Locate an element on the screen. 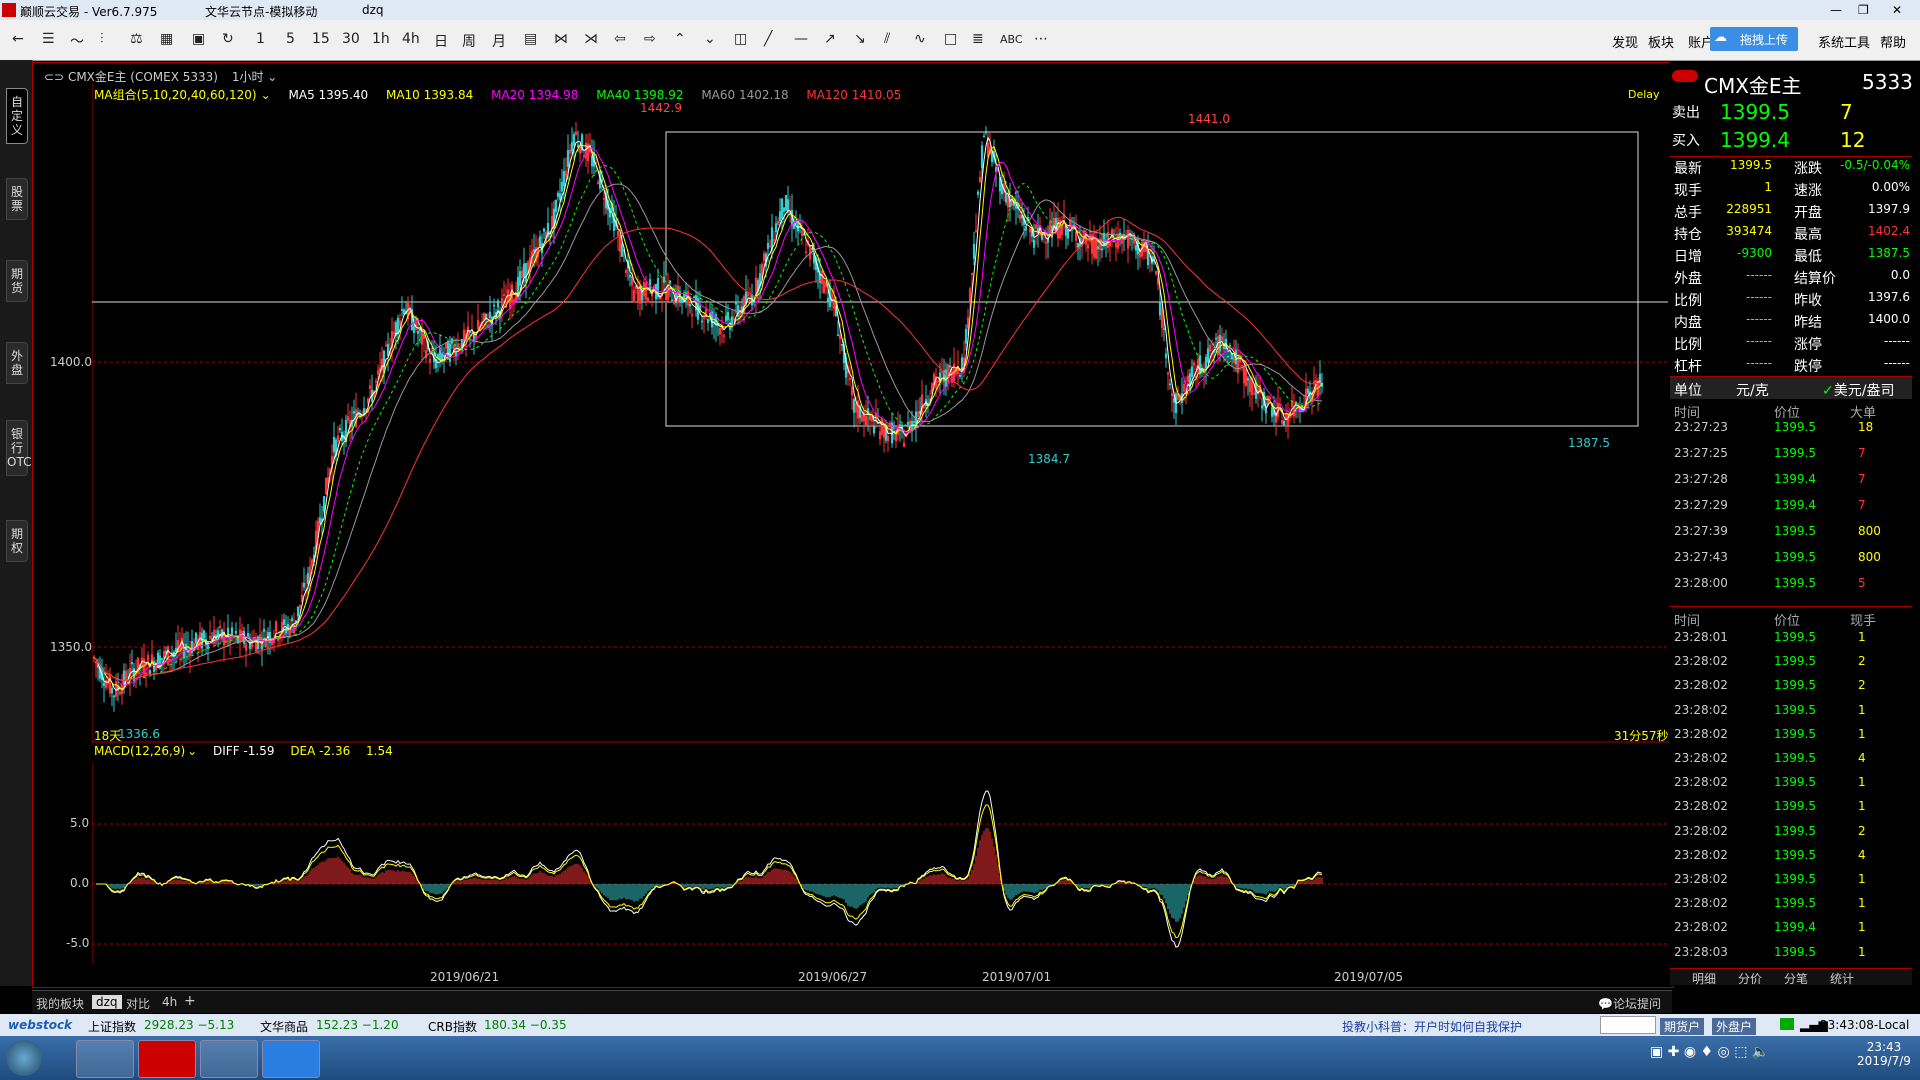 This screenshot has height=1080, width=1920. period-15: 15 is located at coordinates (321, 39).